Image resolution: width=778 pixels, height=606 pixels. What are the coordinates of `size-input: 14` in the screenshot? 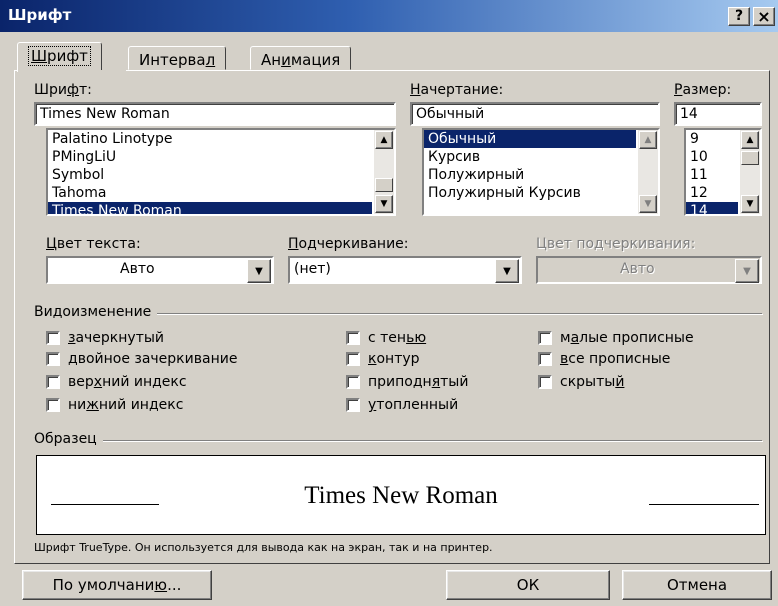 It's located at (718, 114).